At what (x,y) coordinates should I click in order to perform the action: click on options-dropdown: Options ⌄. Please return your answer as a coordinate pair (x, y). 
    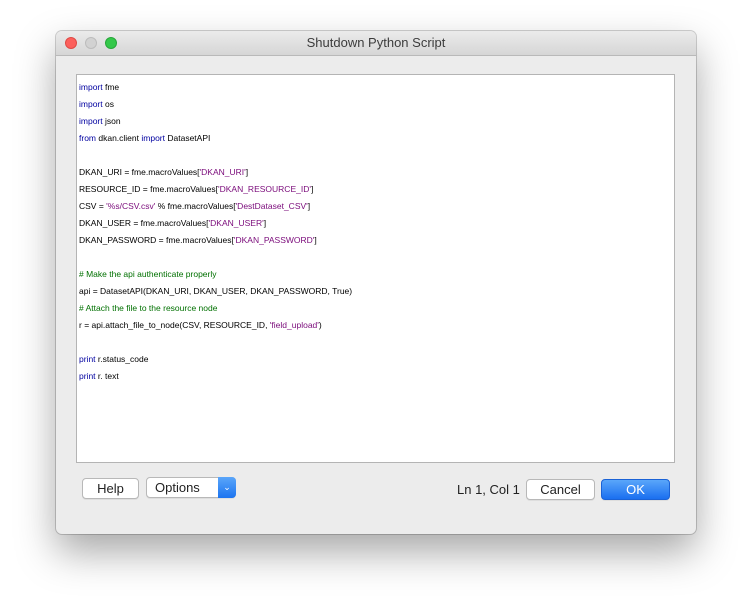
    Looking at the image, I should click on (191, 487).